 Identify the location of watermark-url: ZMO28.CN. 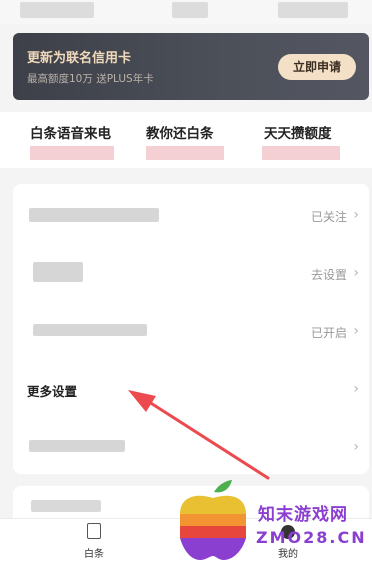
(311, 537).